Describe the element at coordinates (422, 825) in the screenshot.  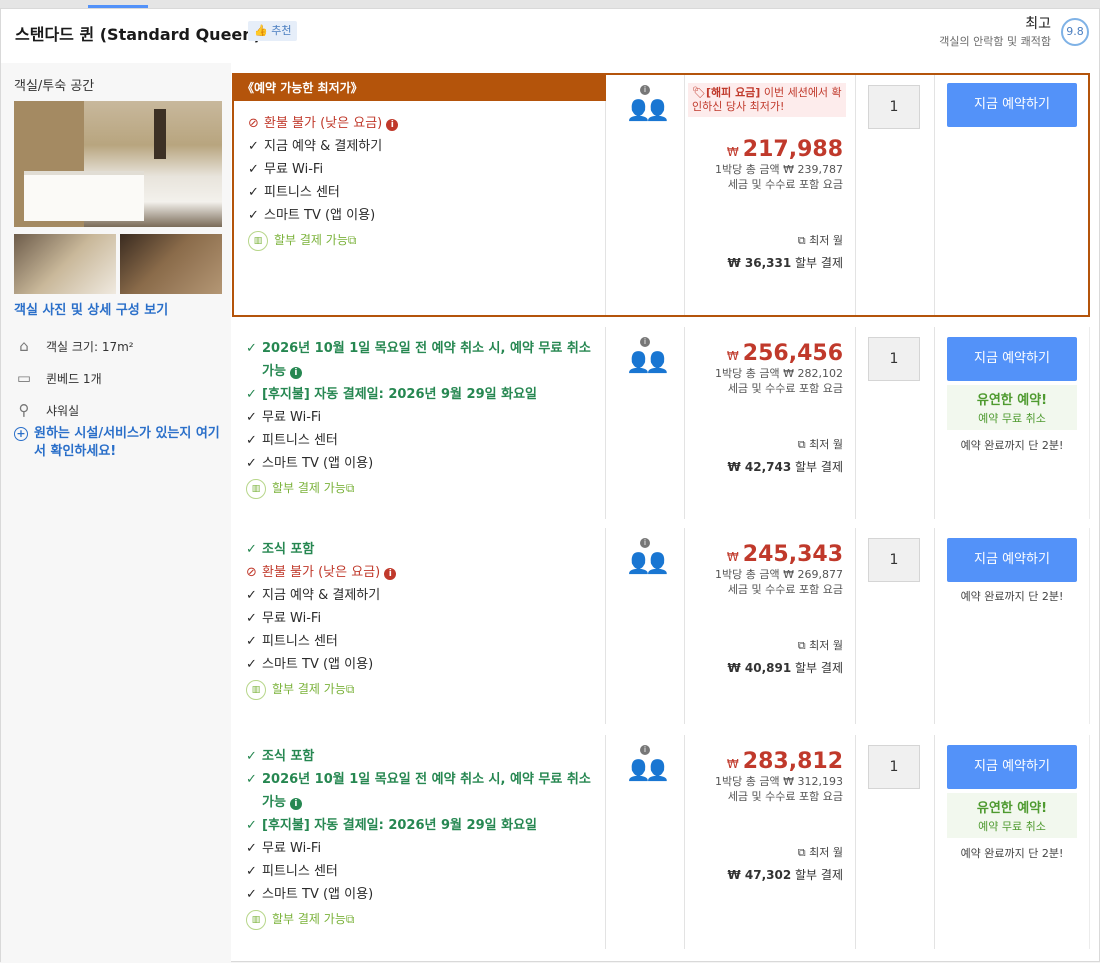
I see `condition-row: ✓ [후지불] 자동 결제일: 2026년 9월 29일 화요일` at that location.